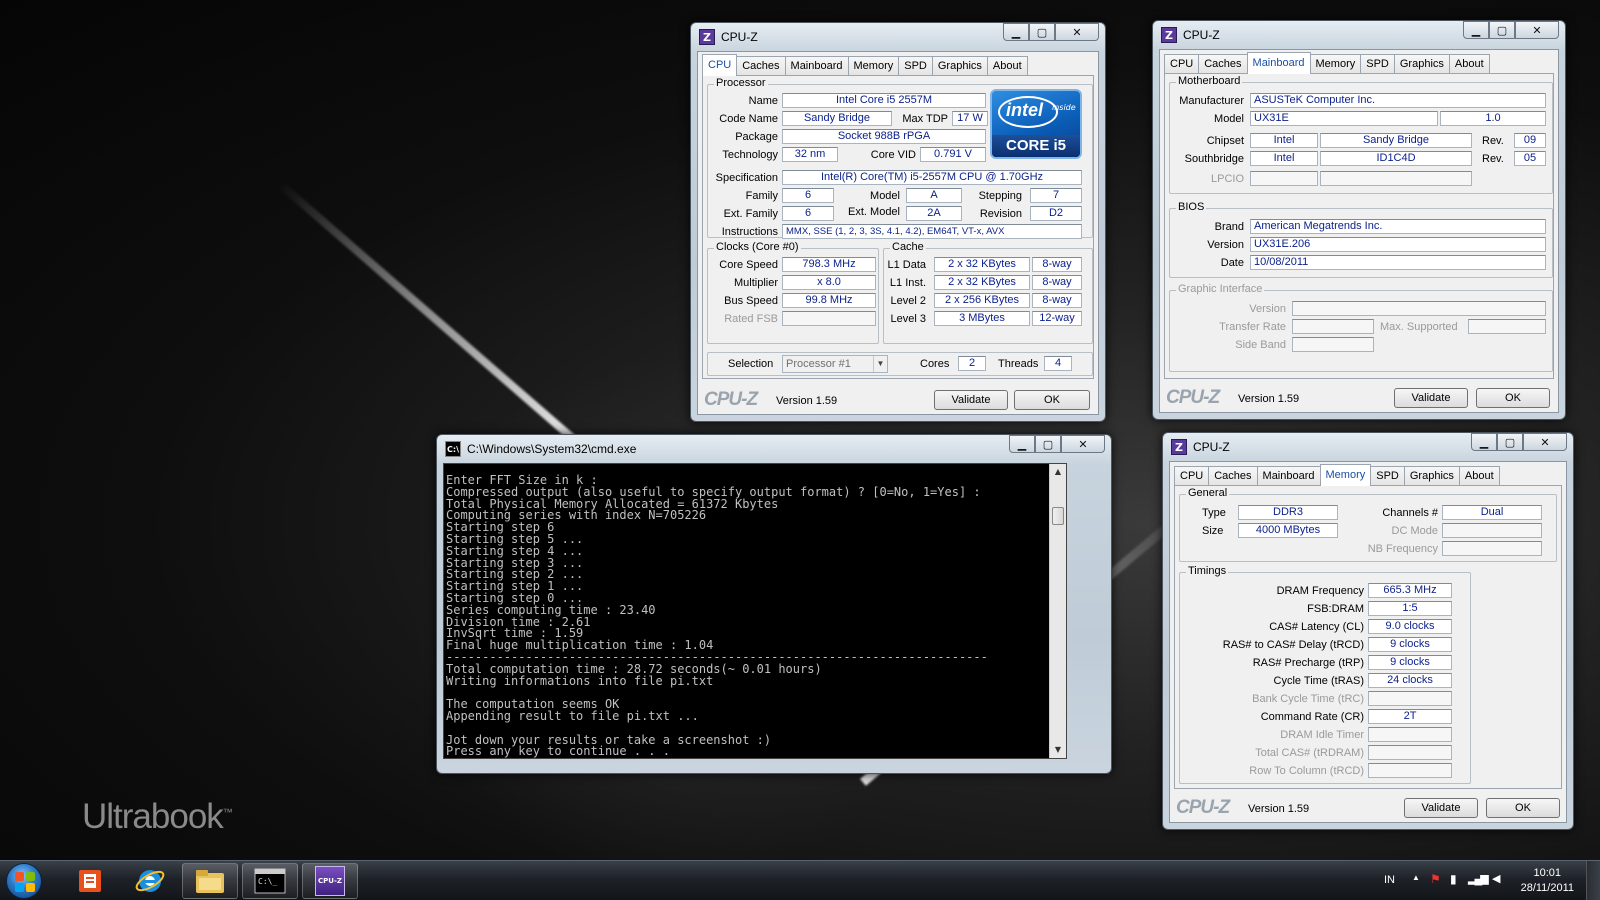 Image resolution: width=1600 pixels, height=900 pixels. I want to click on taskbar-cpuz: CPU-Z, so click(330, 881).